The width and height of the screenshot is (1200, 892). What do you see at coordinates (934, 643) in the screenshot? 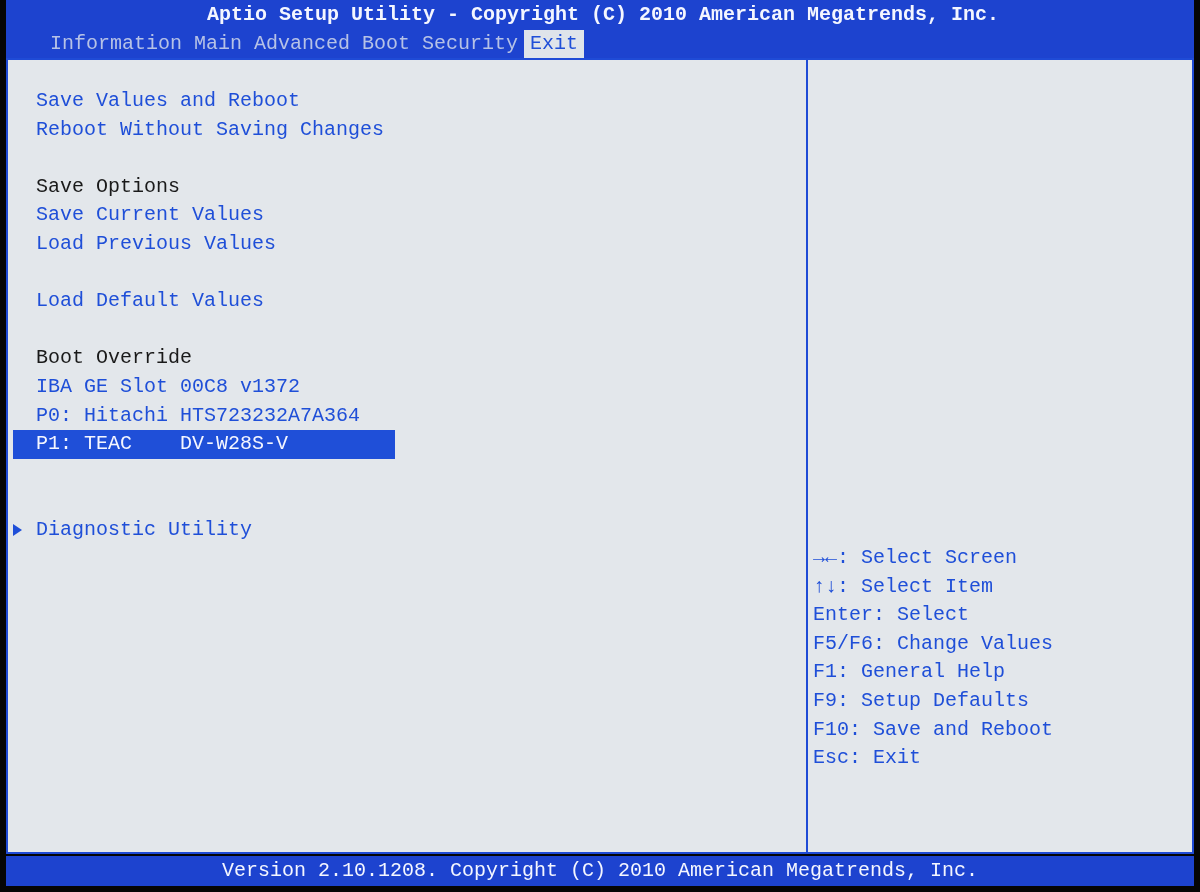
I see `key-help-text: F5/F6: Change Values` at bounding box center [934, 643].